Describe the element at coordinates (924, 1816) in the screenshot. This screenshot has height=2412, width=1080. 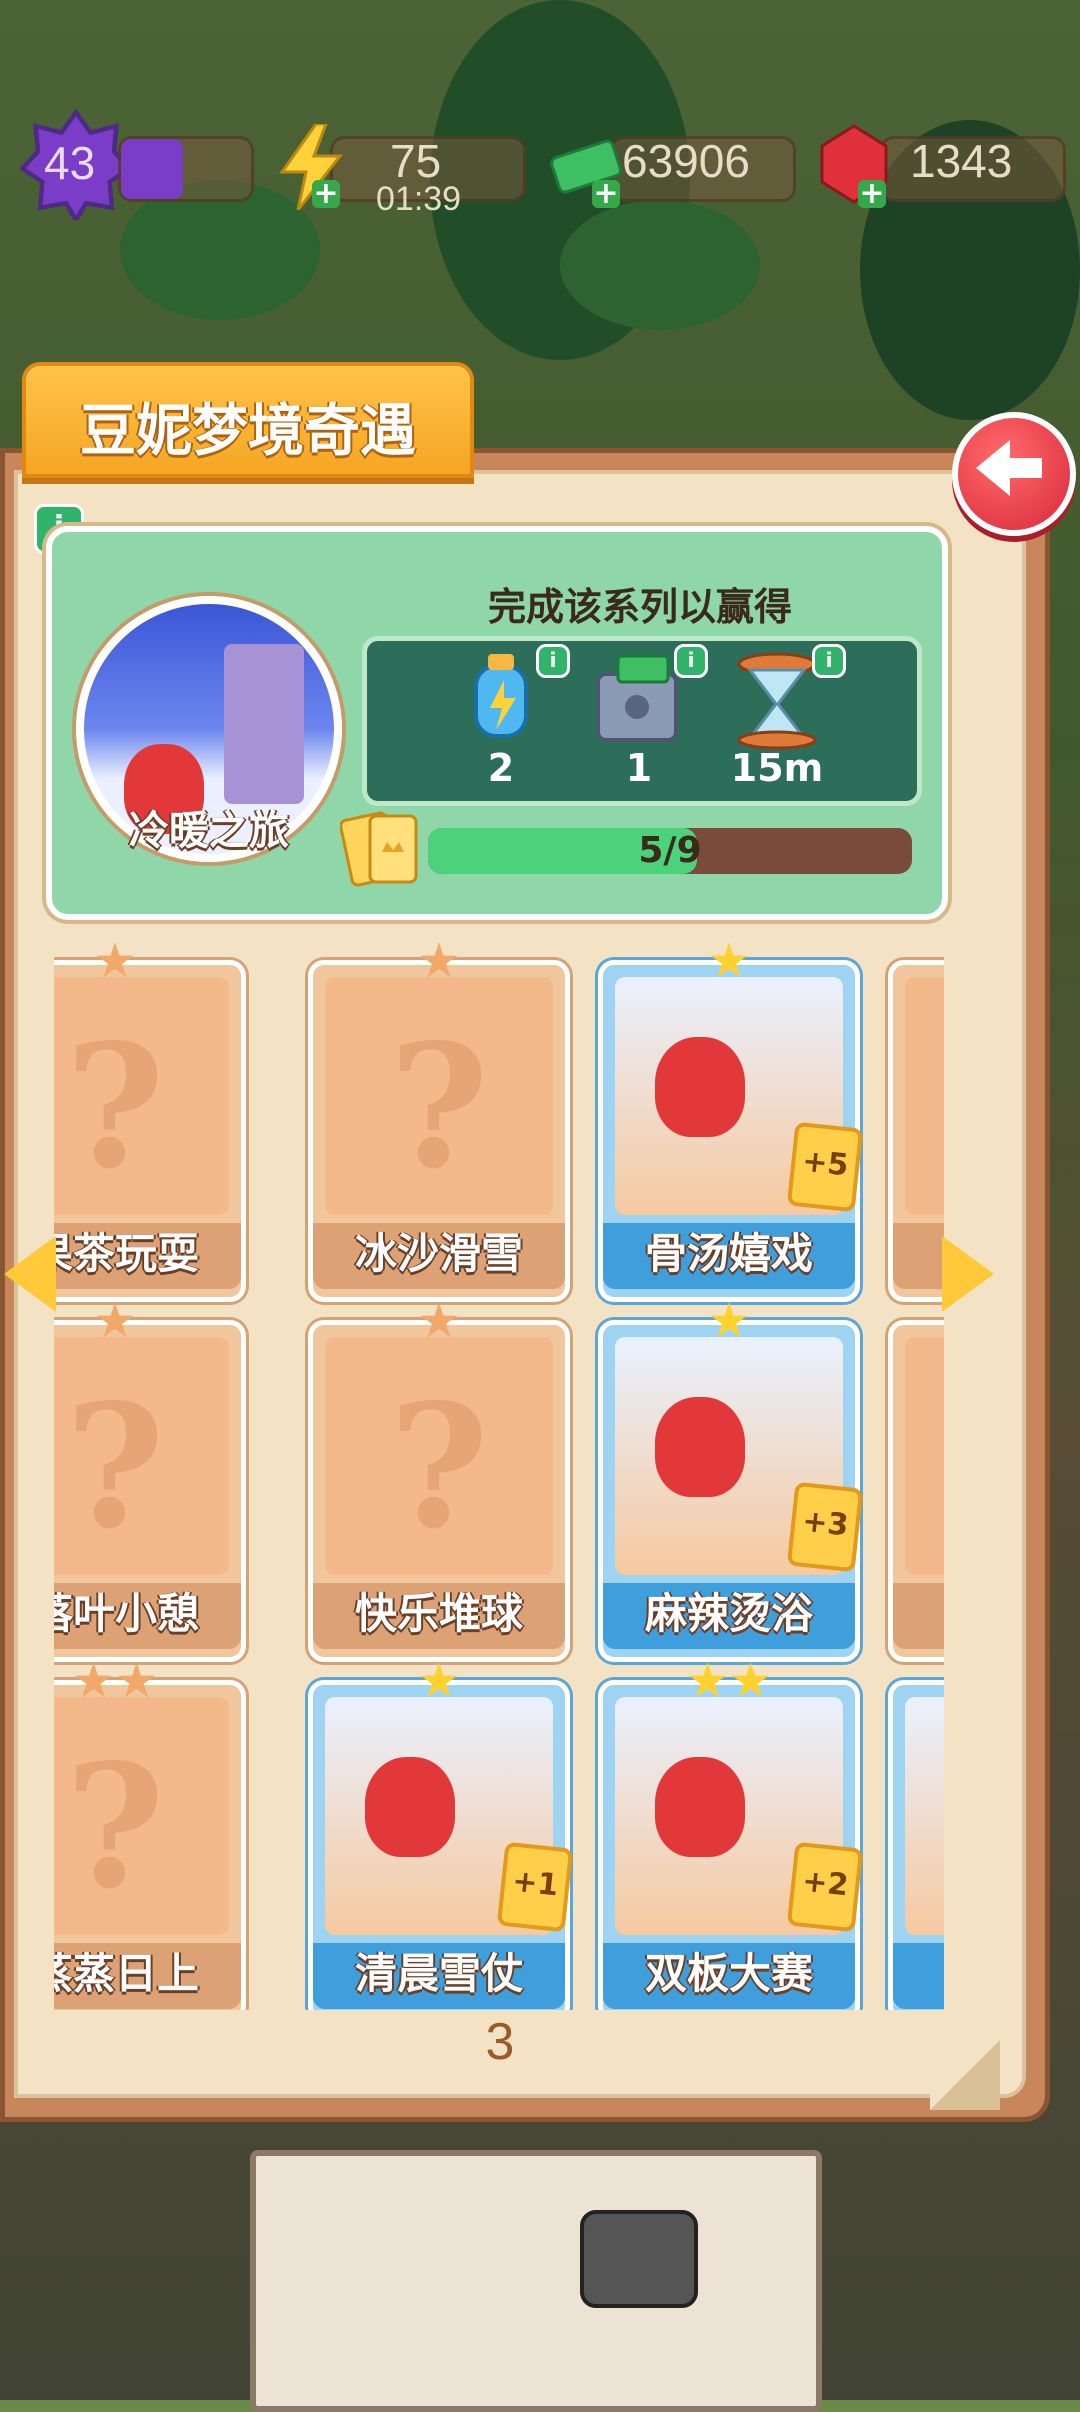
I see `card-art` at that location.